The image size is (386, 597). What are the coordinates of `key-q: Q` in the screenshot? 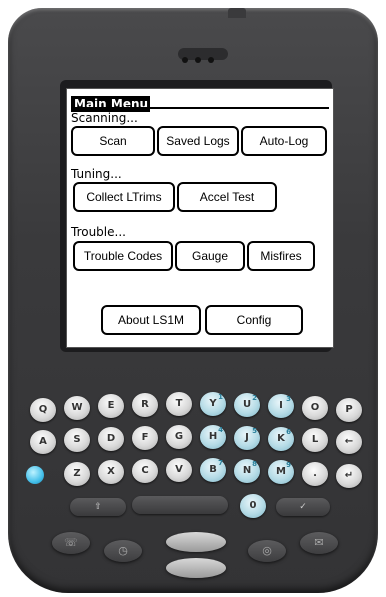 It's located at (43, 410).